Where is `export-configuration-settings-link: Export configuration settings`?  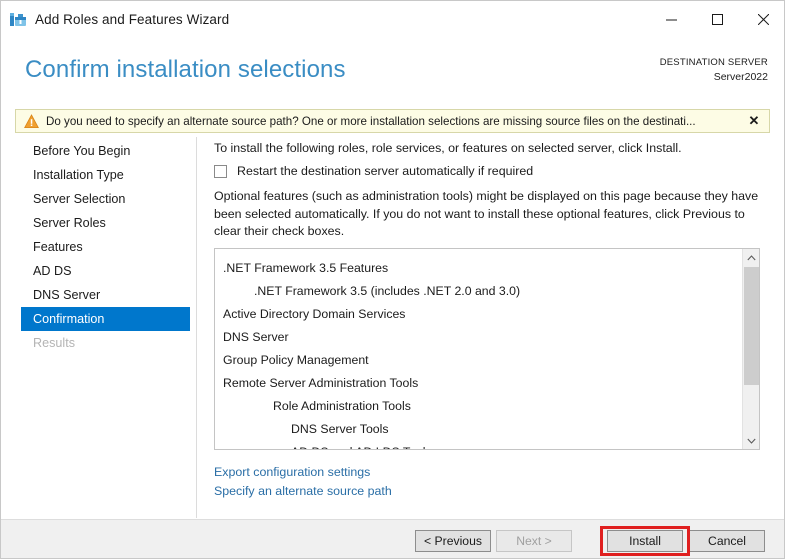 export-configuration-settings-link: Export configuration settings is located at coordinates (303, 472).